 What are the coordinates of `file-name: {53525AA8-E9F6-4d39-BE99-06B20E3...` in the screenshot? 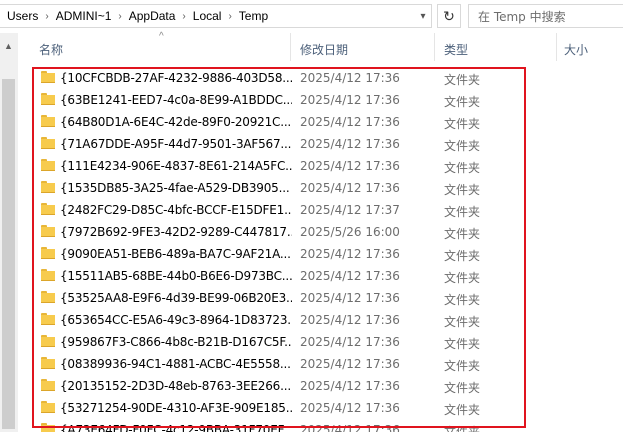 It's located at (176, 298).